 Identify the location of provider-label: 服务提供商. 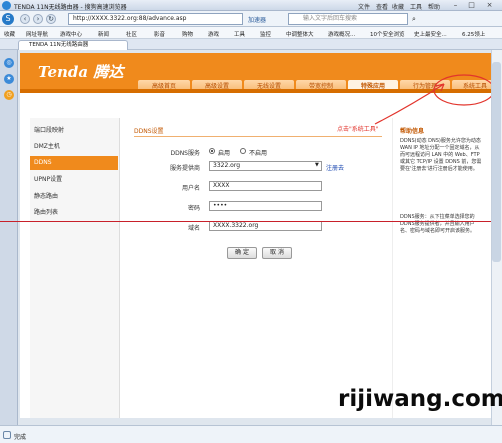
(184, 168).